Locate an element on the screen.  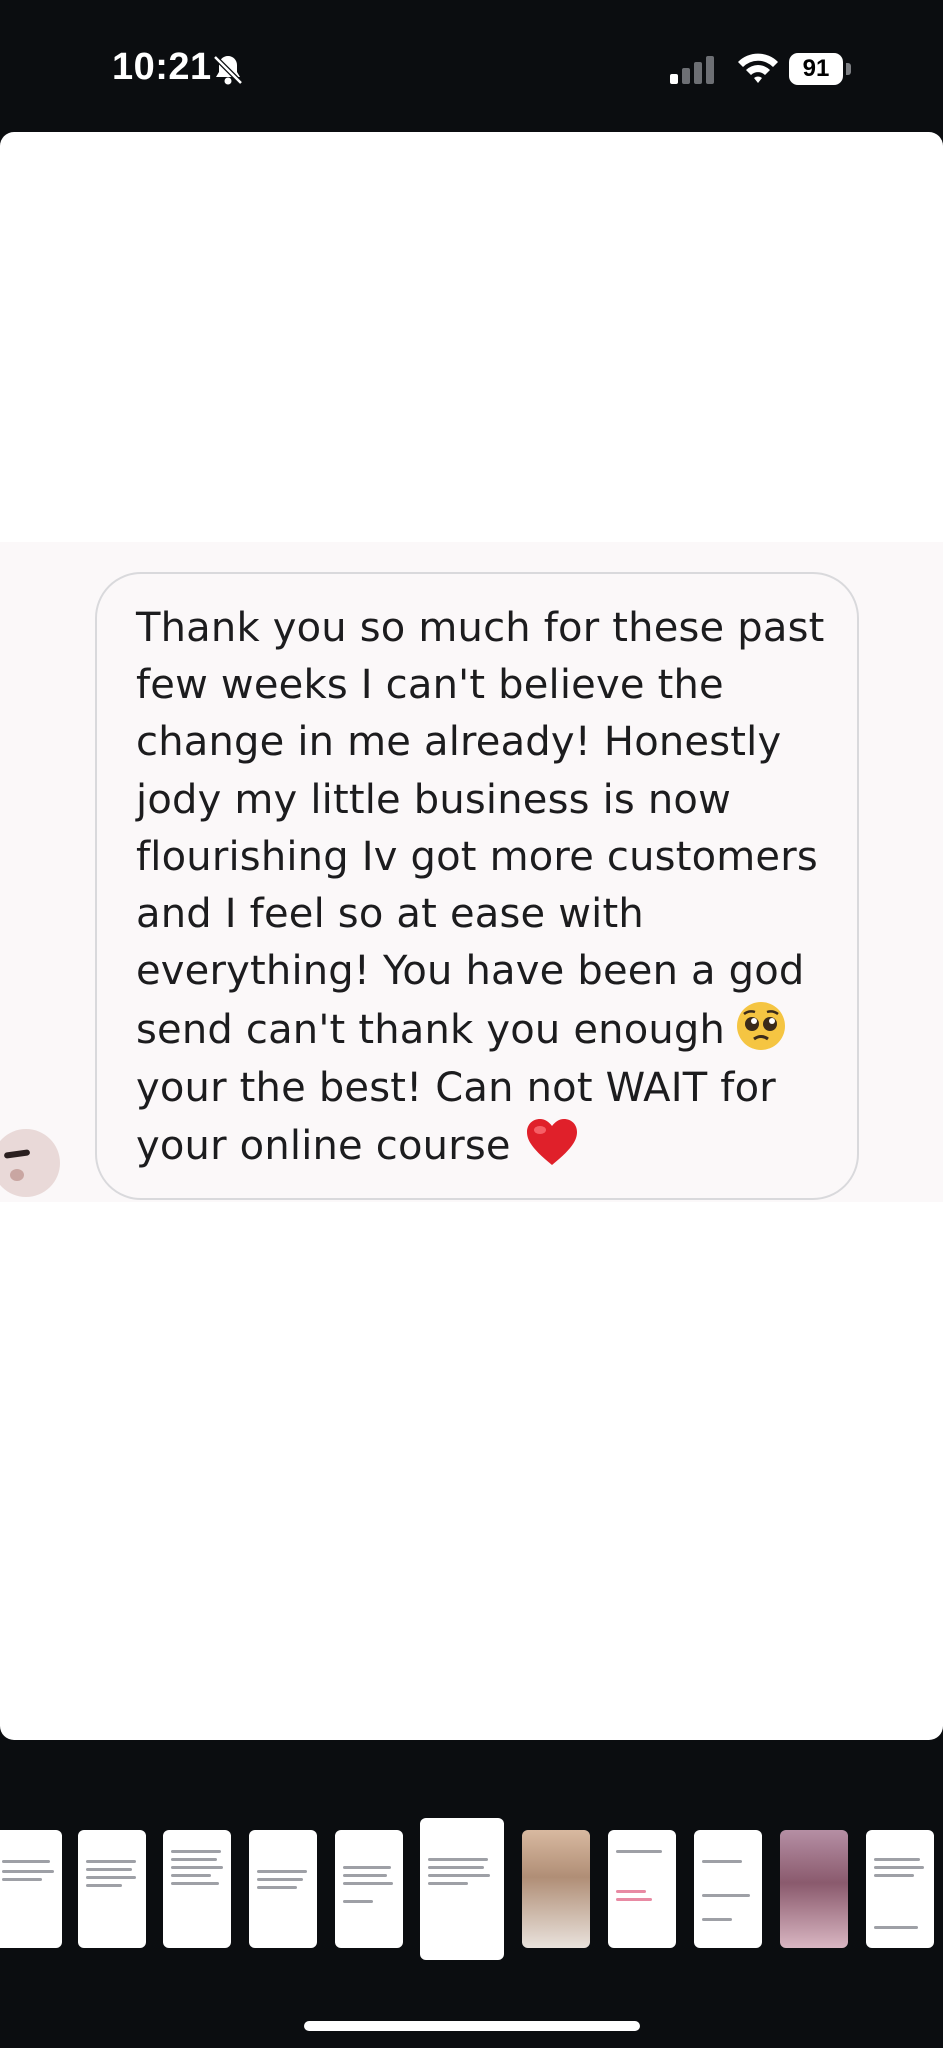
cellular-signal-icon is located at coordinates (692, 70).